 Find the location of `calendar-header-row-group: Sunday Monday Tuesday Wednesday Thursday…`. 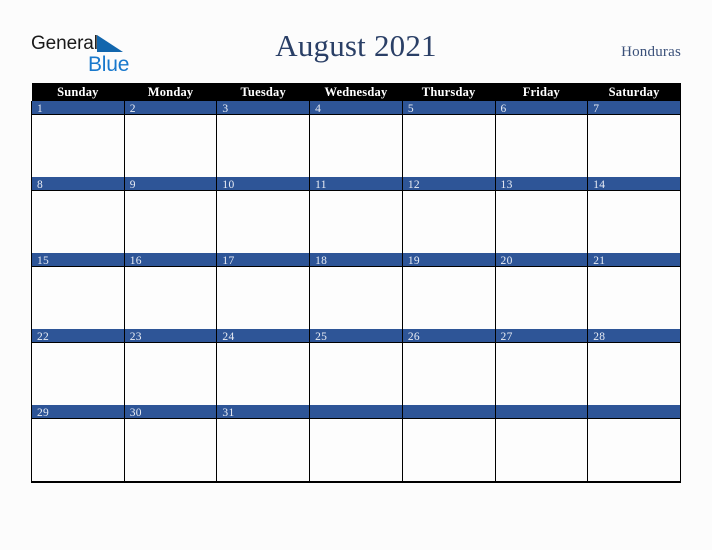

calendar-header-row-group: Sunday Monday Tuesday Wednesday Thursday… is located at coordinates (356, 92).